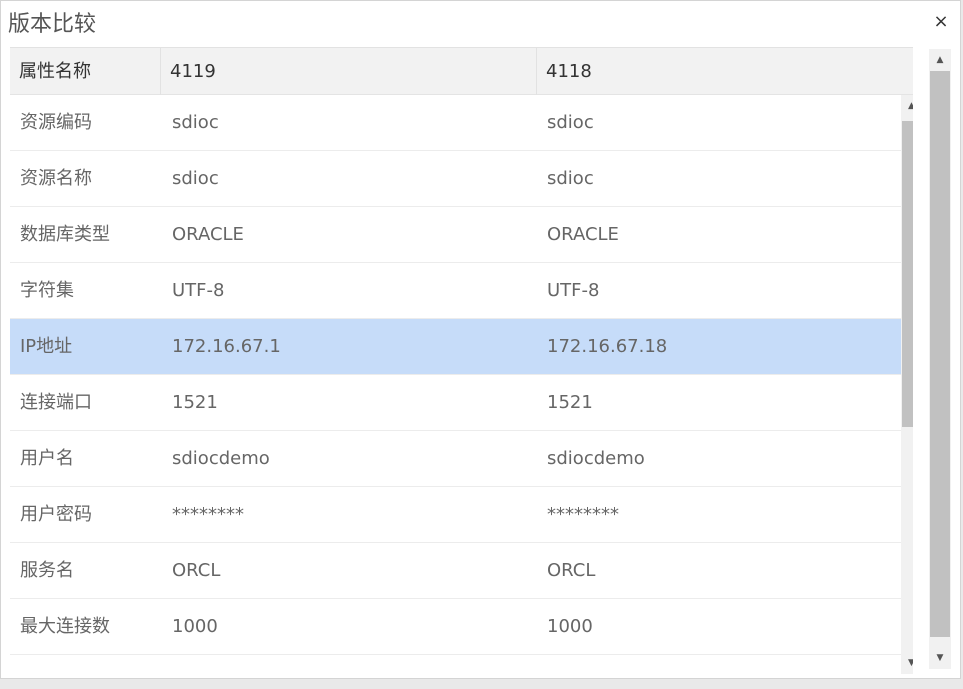  I want to click on version-a-value-cell: 1521, so click(195, 402).